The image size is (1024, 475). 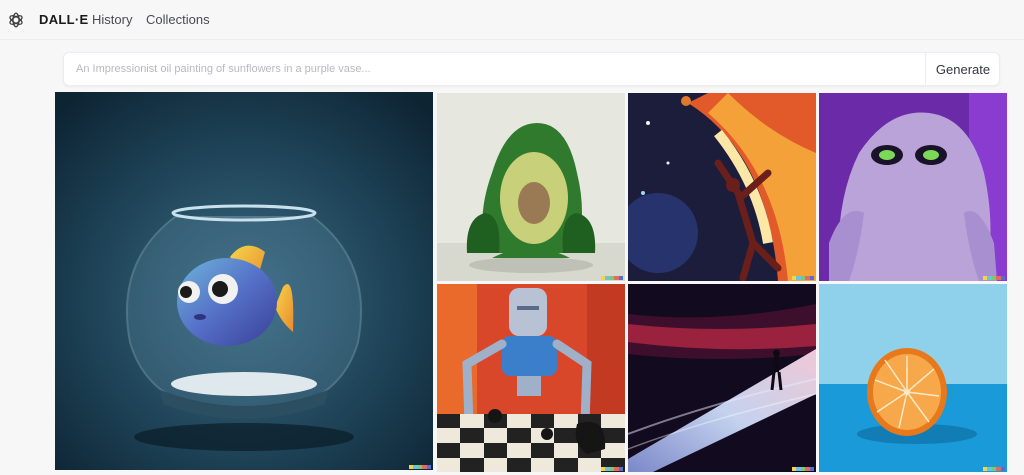 I want to click on orange-half-art, so click(x=913, y=378).